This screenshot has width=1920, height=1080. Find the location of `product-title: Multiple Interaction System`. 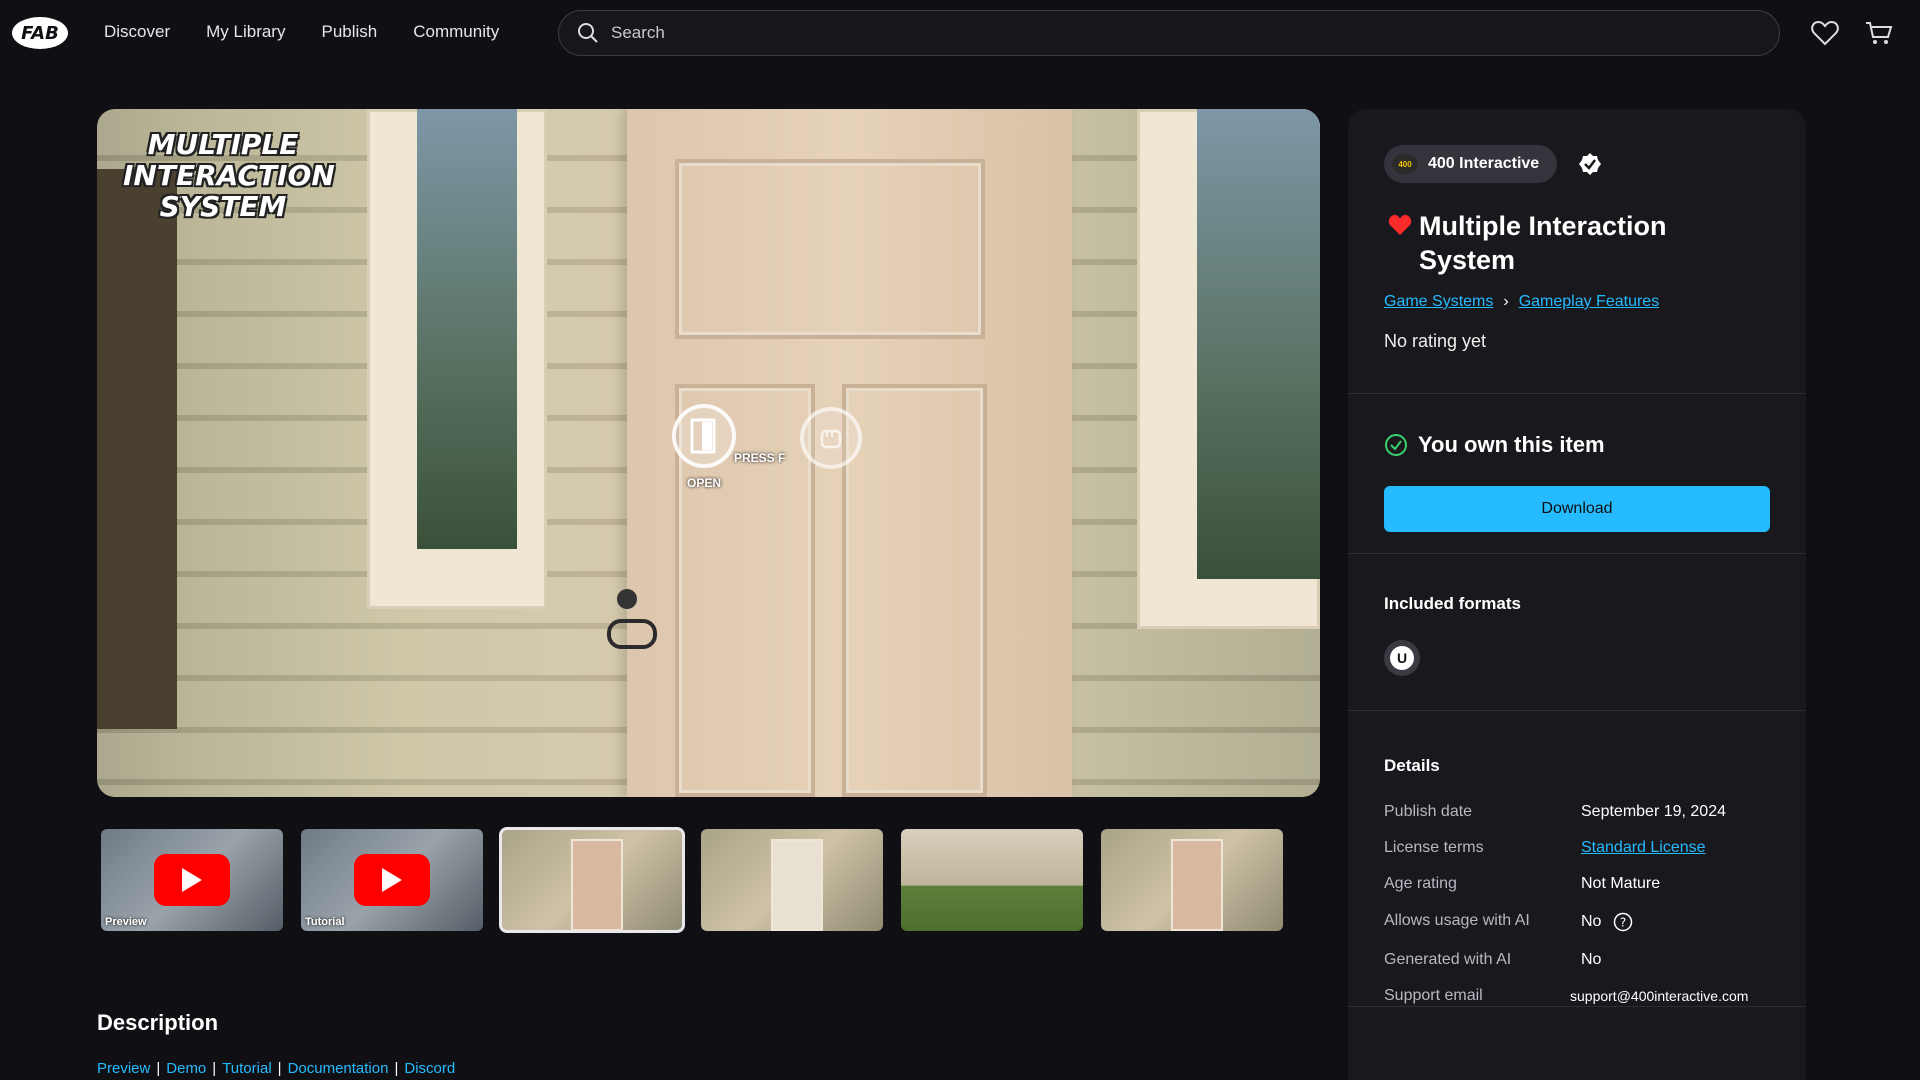

product-title: Multiple Interaction System is located at coordinates (1543, 243).